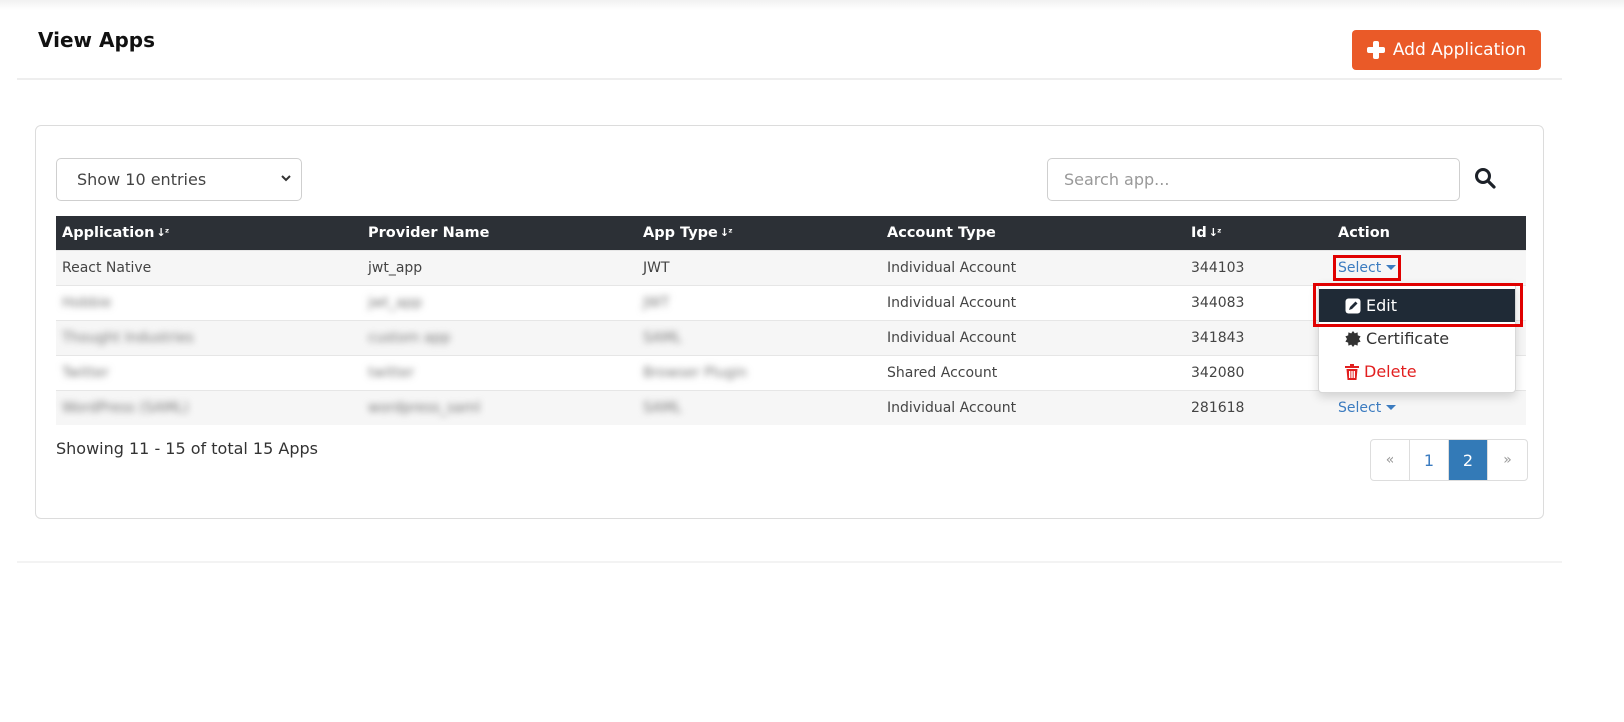 The image size is (1624, 722). Describe the element at coordinates (209, 233) in the screenshot. I see `column-header-application: Application ↓ᶻ` at that location.